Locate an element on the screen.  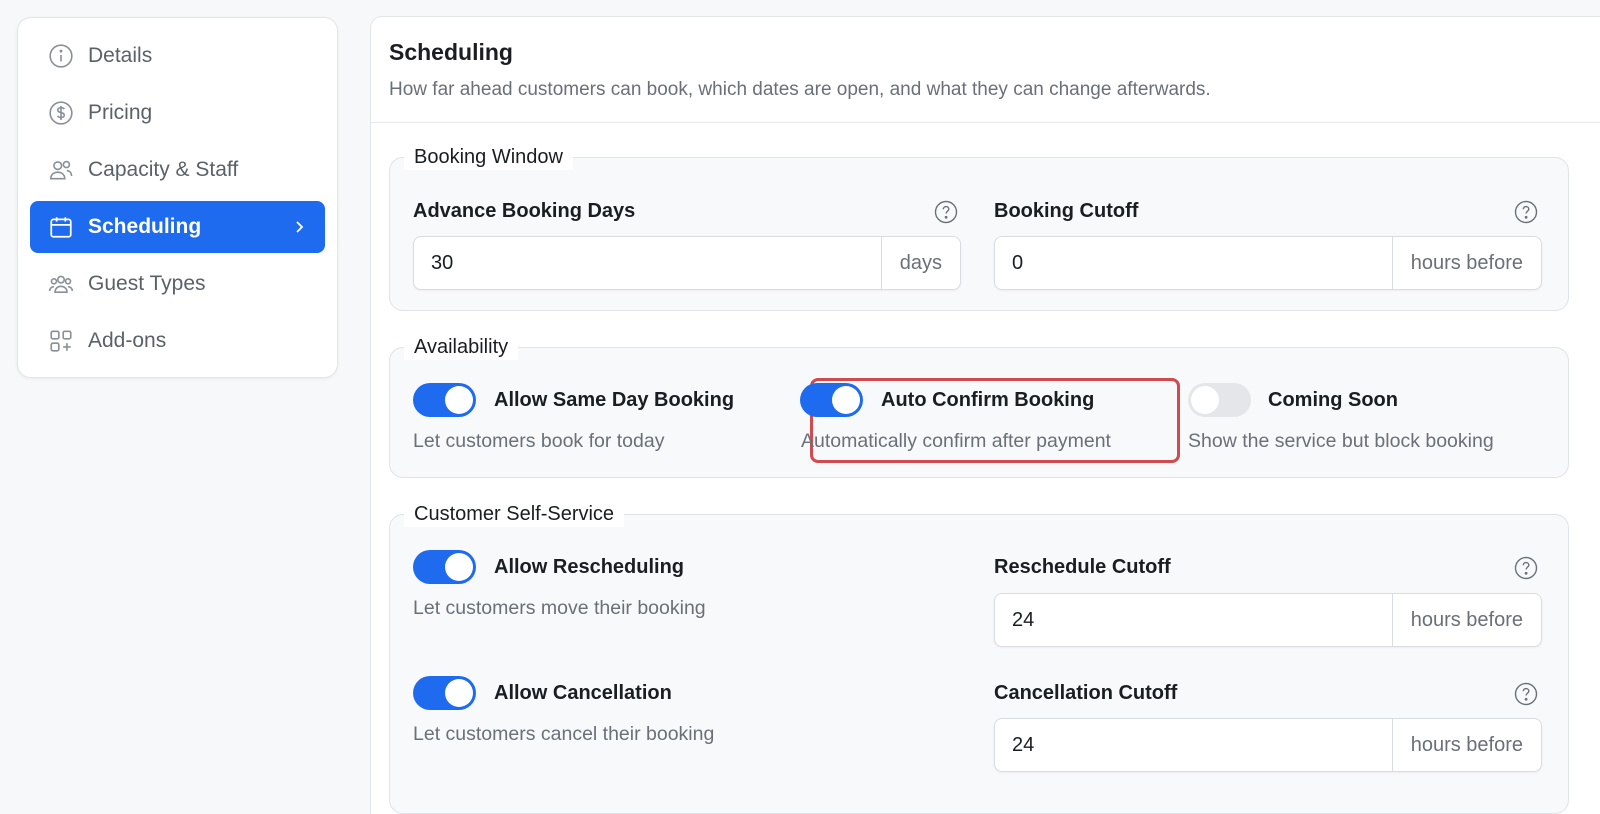
dollar-circle-icon is located at coordinates (61, 113).